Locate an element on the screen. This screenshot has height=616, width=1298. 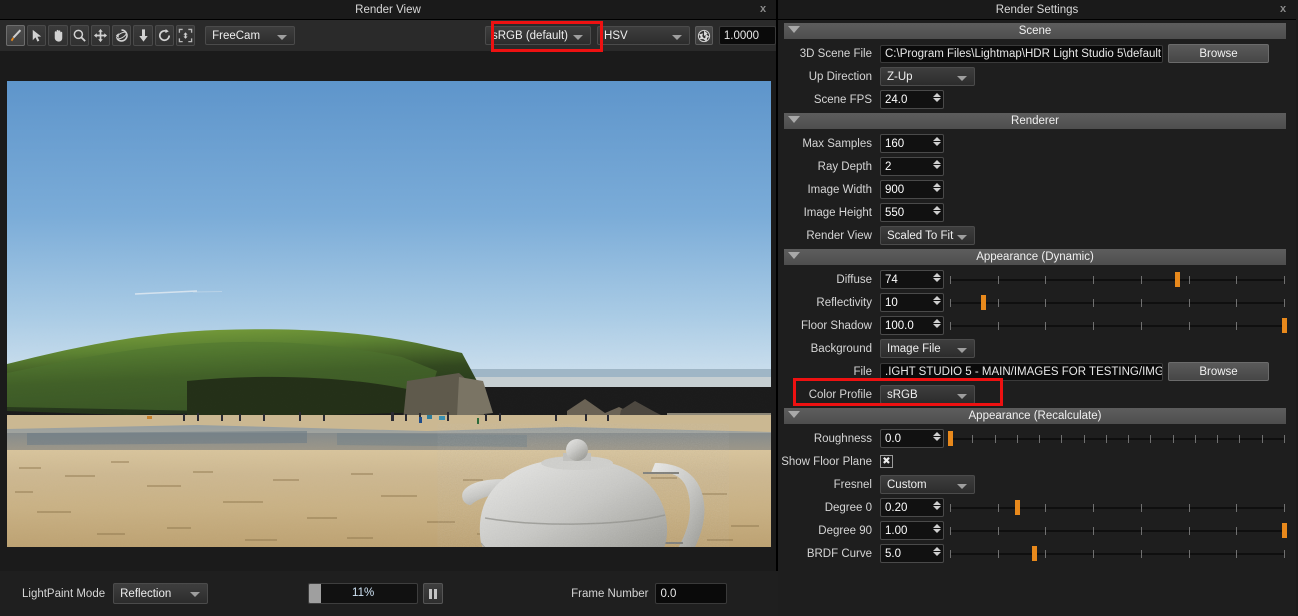
render-progress-bar: 11% is located at coordinates (363, 593).